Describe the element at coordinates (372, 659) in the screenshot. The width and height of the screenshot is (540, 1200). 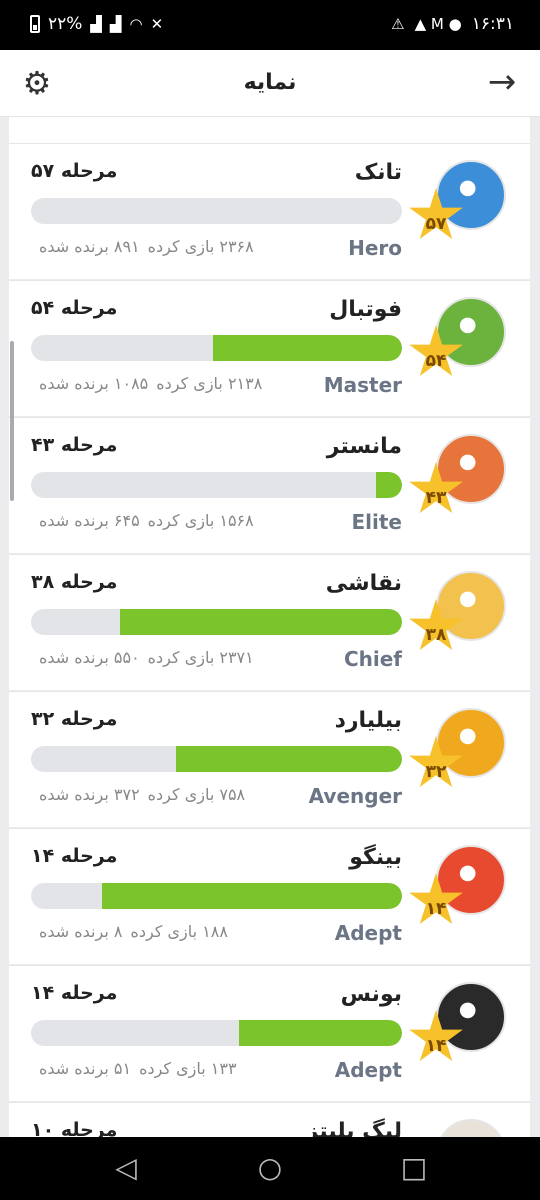
I see `rank-label: Chief` at that location.